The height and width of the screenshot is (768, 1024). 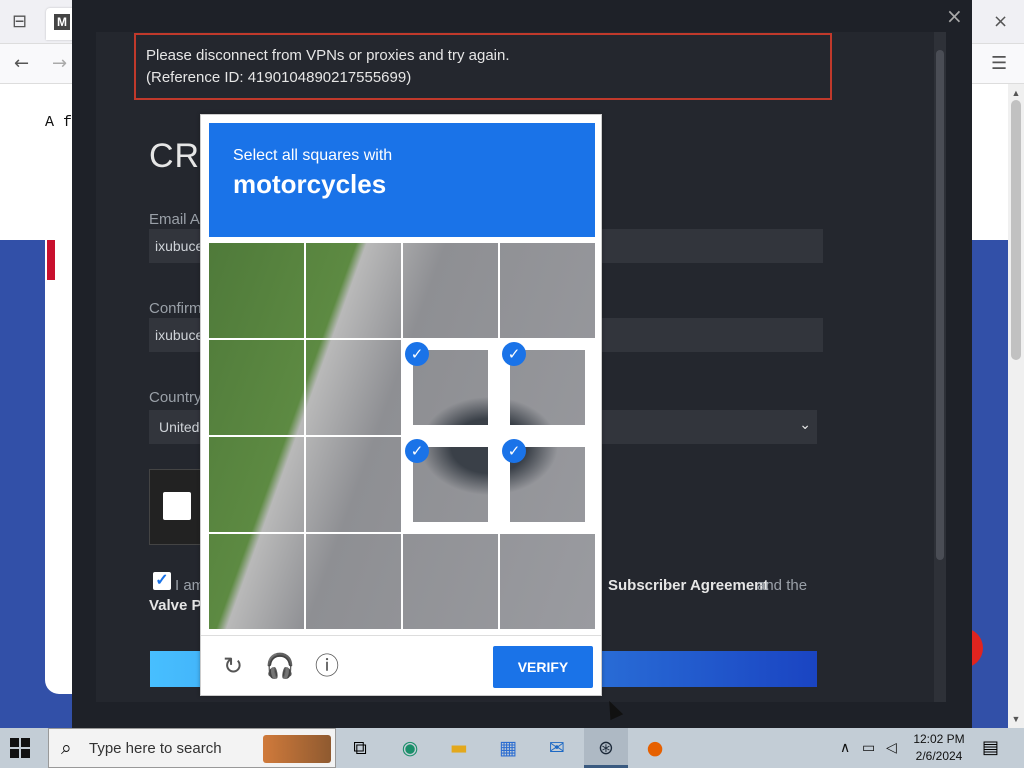 What do you see at coordinates (939, 748) in the screenshot?
I see `system-clock: 12:02 PM 2/6/2024` at bounding box center [939, 748].